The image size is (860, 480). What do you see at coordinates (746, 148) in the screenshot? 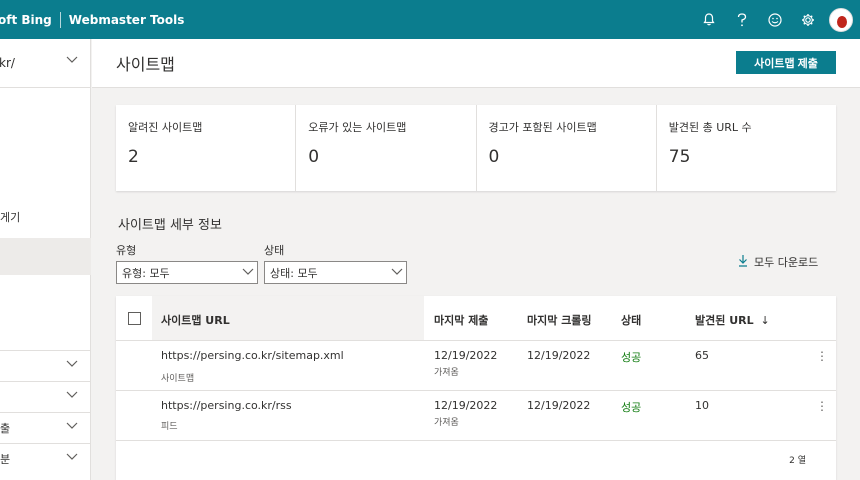
I see `stat-total-urls: 발견된 총 URL 수 75` at bounding box center [746, 148].